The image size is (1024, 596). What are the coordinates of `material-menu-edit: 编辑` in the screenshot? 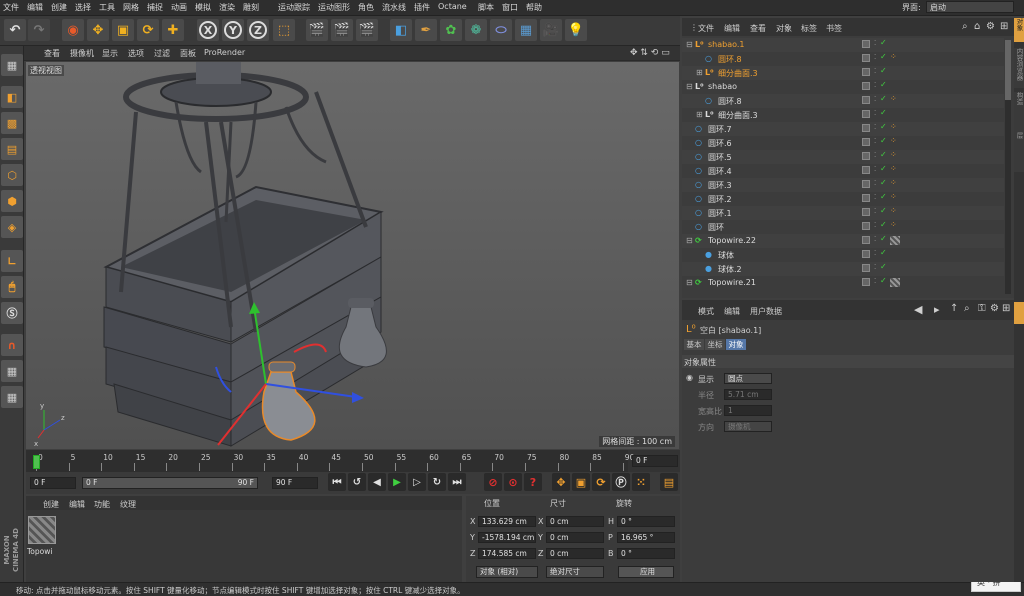 It's located at (77, 504).